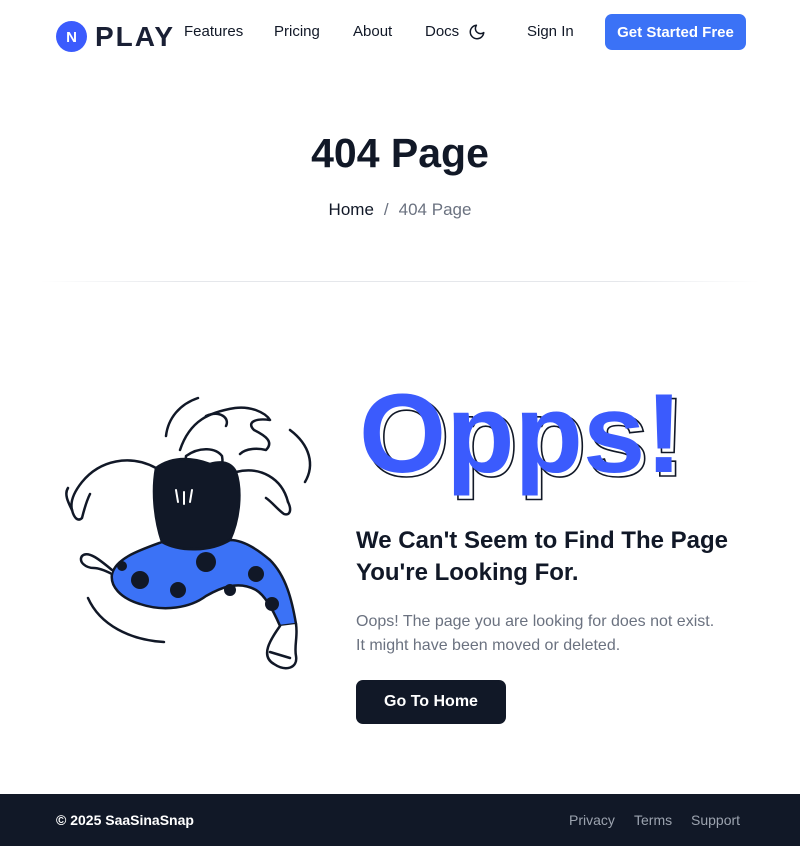 The image size is (800, 846). I want to click on site-footer: © 2025 SaaSinaSnap Privacy Terms Support, so click(400, 820).